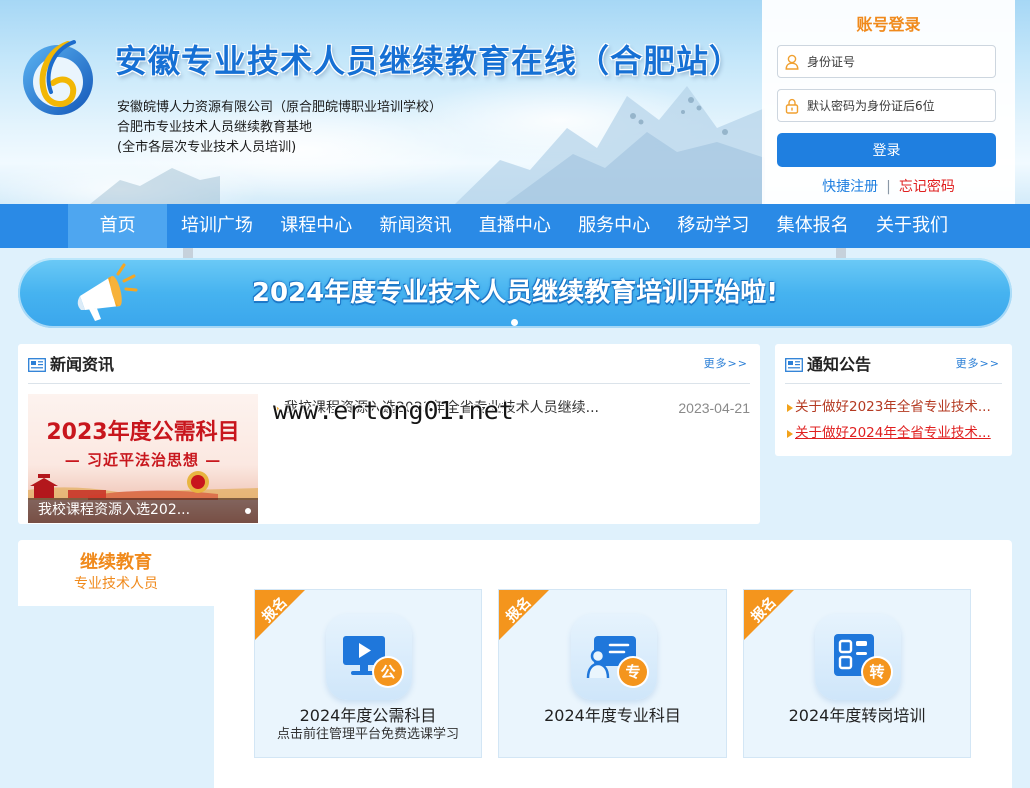  What do you see at coordinates (58, 78) in the screenshot?
I see `site-logo-icon` at bounding box center [58, 78].